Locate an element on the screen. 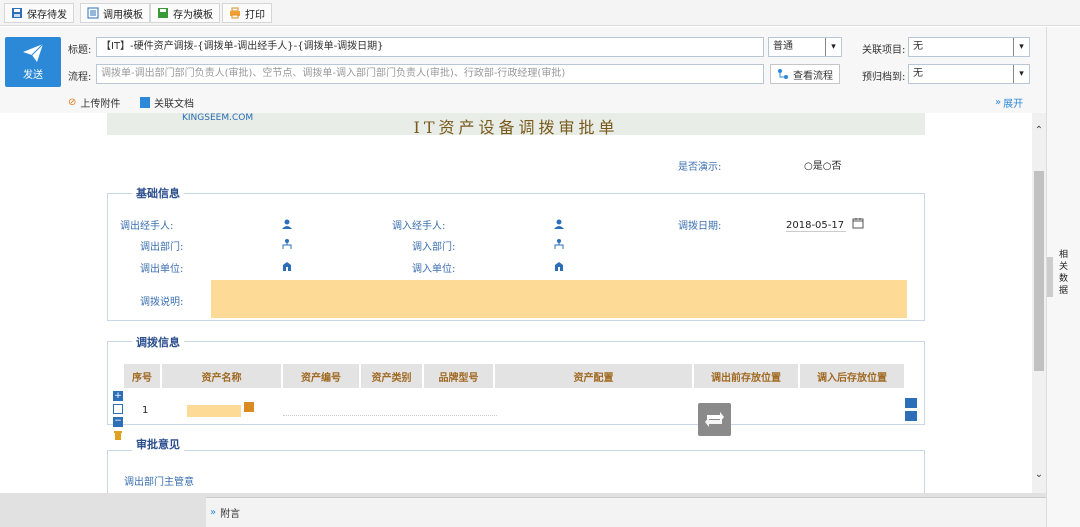 The width and height of the screenshot is (1080, 527). scroll-thumb is located at coordinates (1039, 271).